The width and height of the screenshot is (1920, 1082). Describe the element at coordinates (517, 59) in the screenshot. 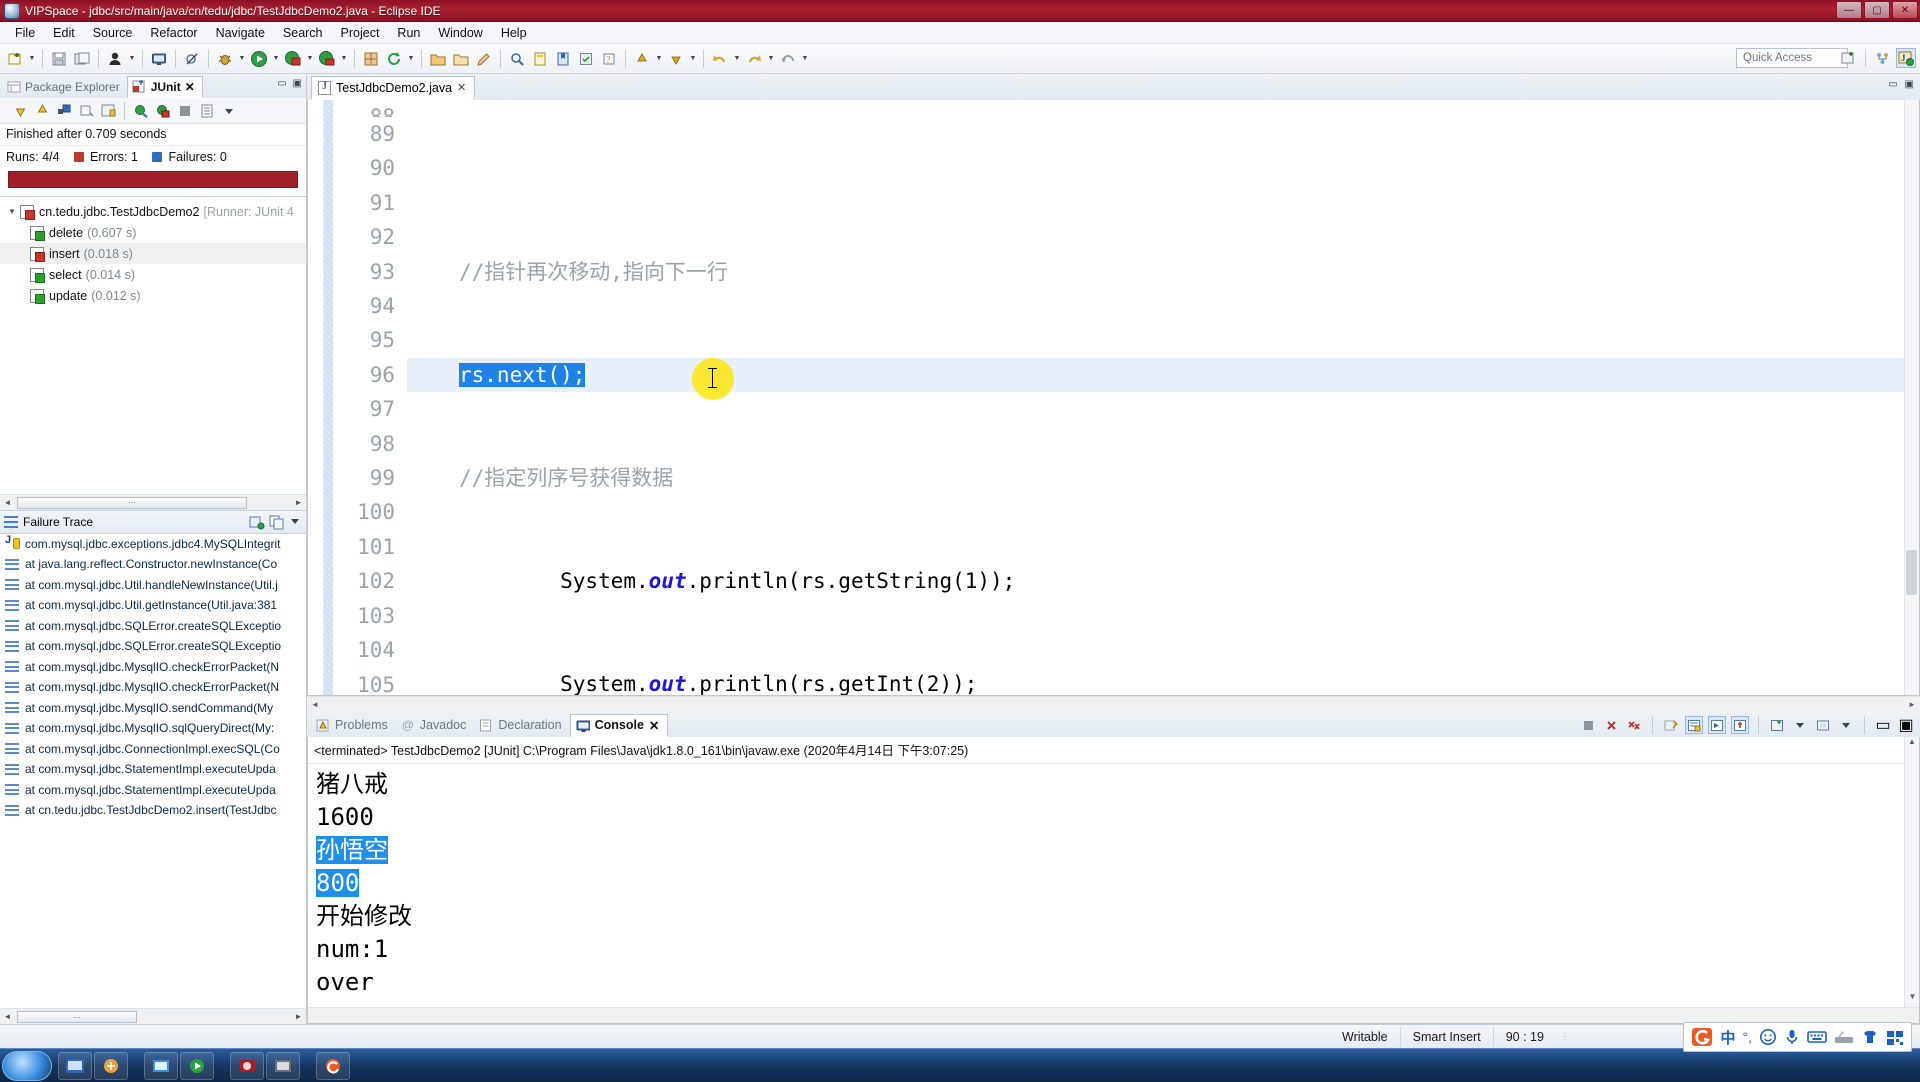

I see `search-icon` at that location.